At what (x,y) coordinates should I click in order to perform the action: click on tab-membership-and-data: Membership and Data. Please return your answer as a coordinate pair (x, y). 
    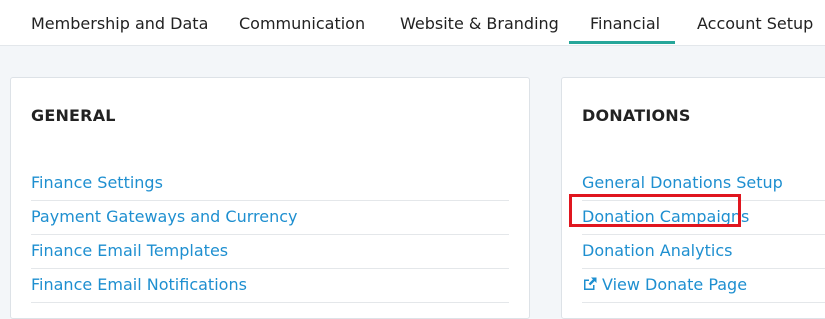
    Looking at the image, I should click on (119, 23).